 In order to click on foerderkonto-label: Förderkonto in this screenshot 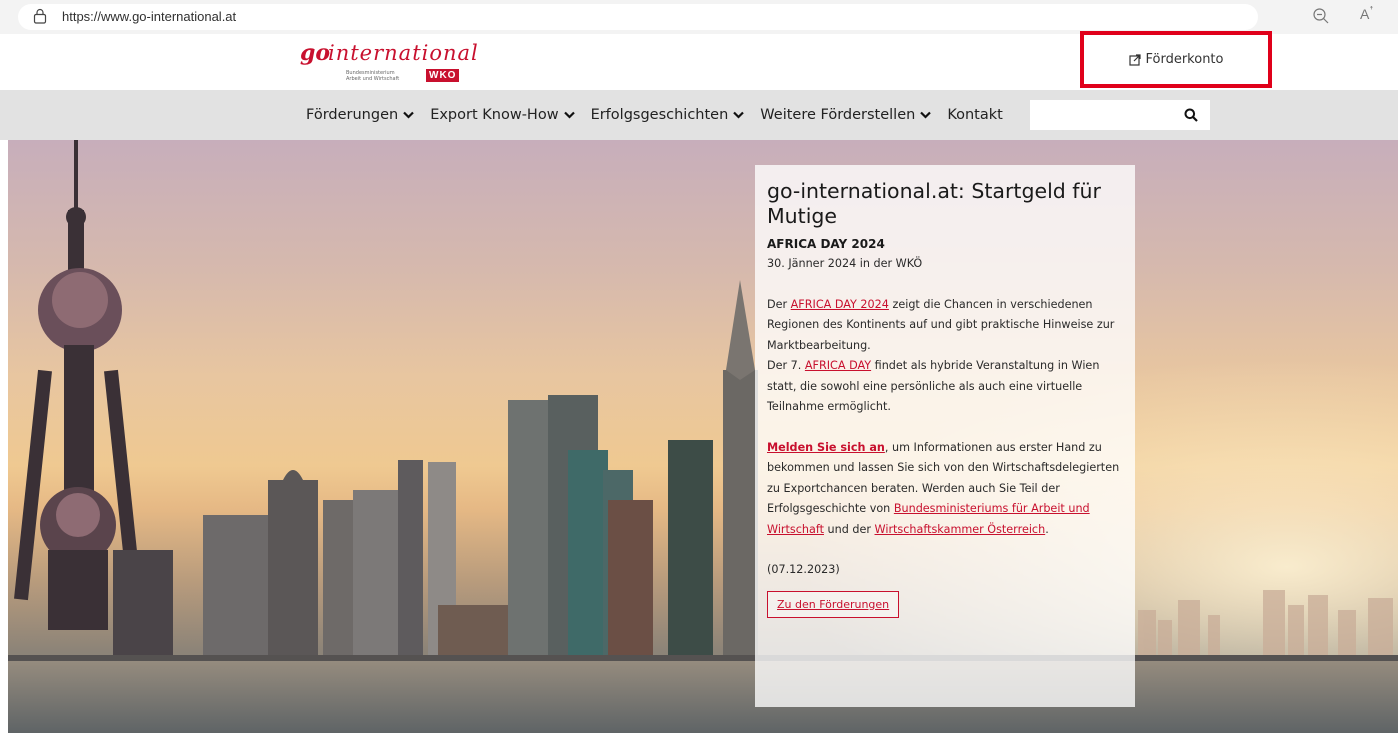, I will do `click(1184, 59)`.